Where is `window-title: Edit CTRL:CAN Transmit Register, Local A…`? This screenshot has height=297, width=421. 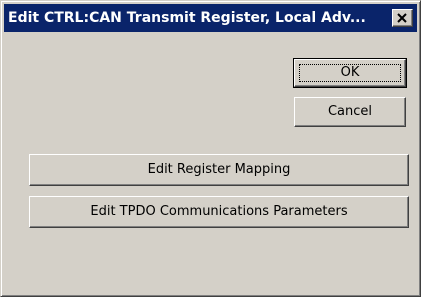 window-title: Edit CTRL:CAN Transmit Register, Local A… is located at coordinates (187, 18).